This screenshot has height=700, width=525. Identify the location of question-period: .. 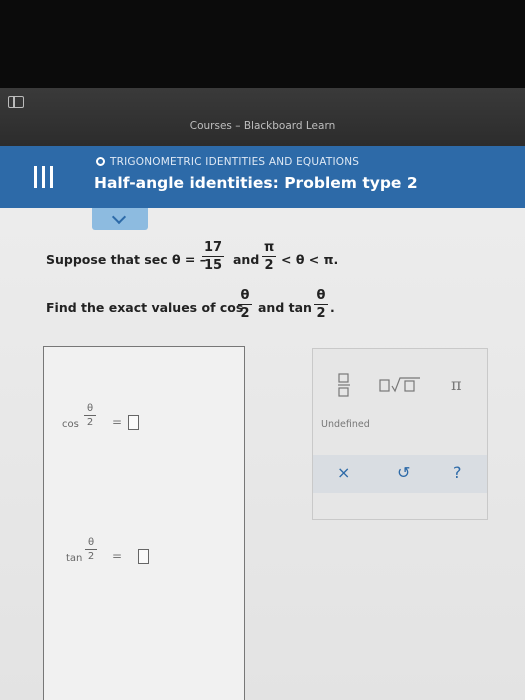
(332, 307).